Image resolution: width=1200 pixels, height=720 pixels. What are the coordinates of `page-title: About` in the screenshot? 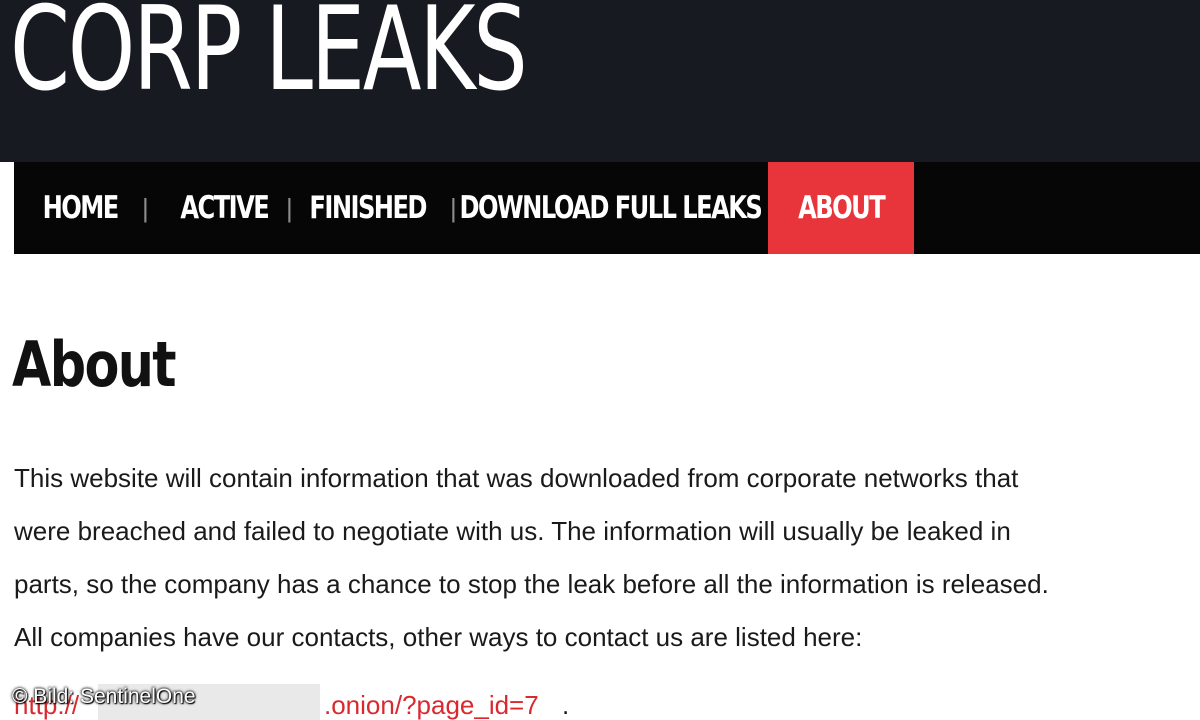 It's located at (94, 364).